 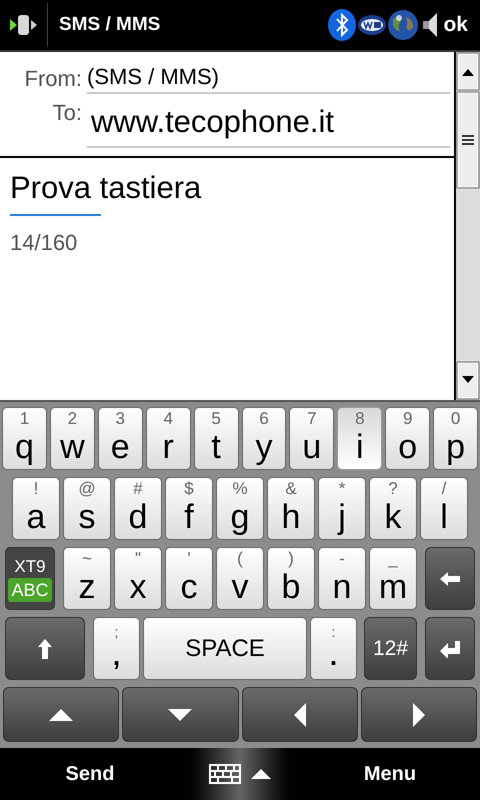 What do you see at coordinates (403, 25) in the screenshot?
I see `globe-icon` at bounding box center [403, 25].